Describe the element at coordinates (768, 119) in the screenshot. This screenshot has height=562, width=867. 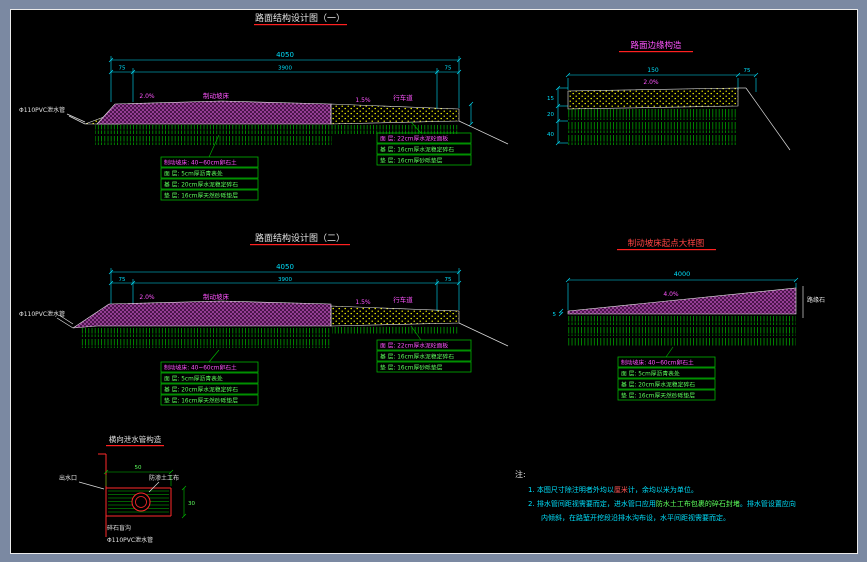
I see `fig2-side-slope-line` at that location.